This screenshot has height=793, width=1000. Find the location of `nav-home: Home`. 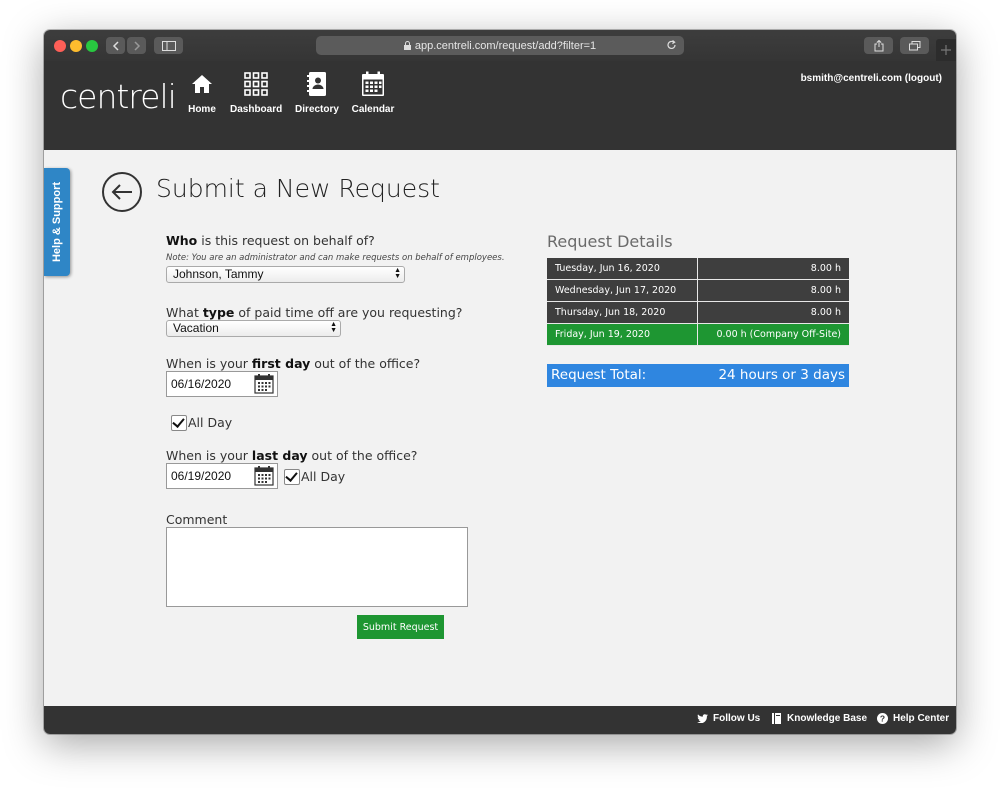

nav-home: Home is located at coordinates (202, 92).